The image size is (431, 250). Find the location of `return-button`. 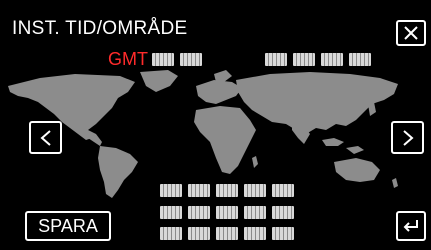

return-button is located at coordinates (411, 226).